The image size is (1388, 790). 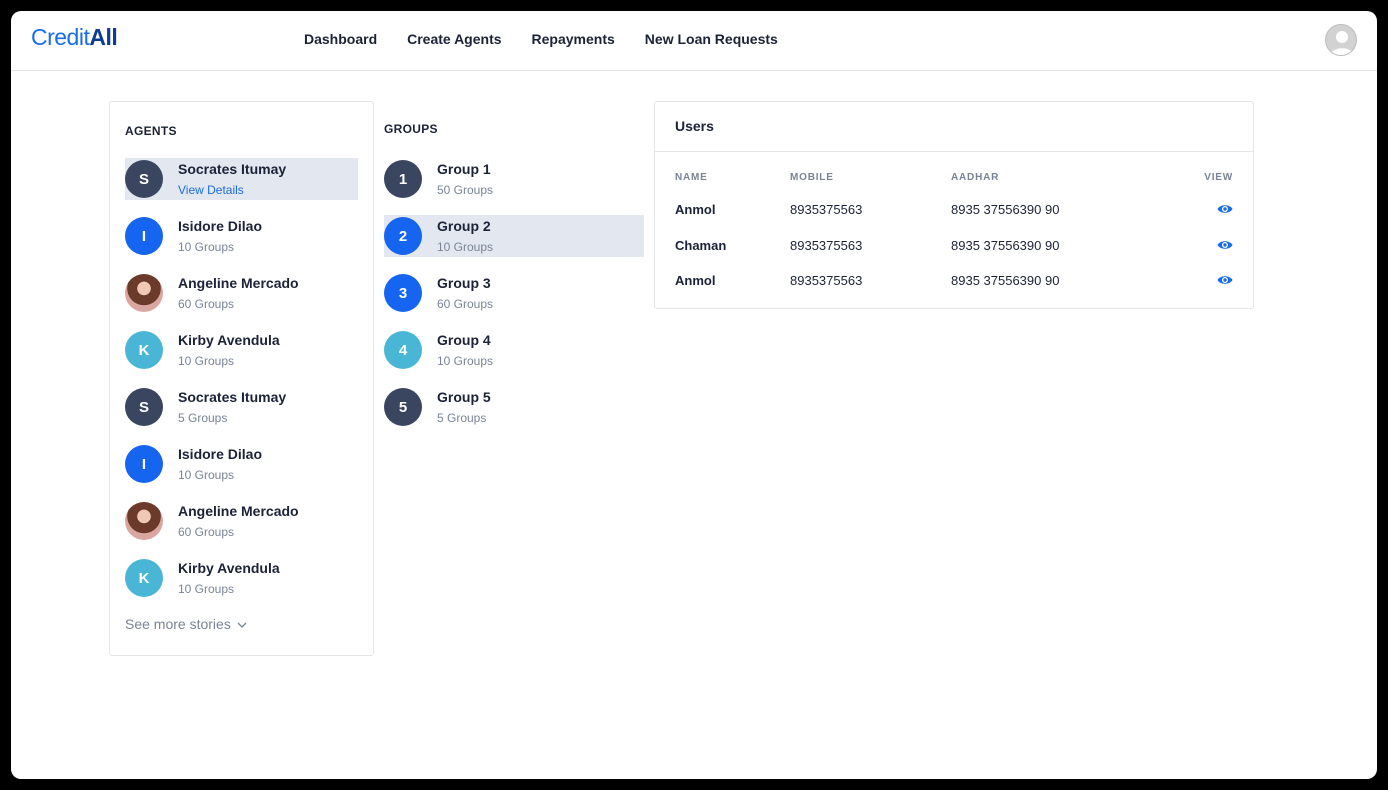 I want to click on group-count: 60 Groups, so click(x=465, y=304).